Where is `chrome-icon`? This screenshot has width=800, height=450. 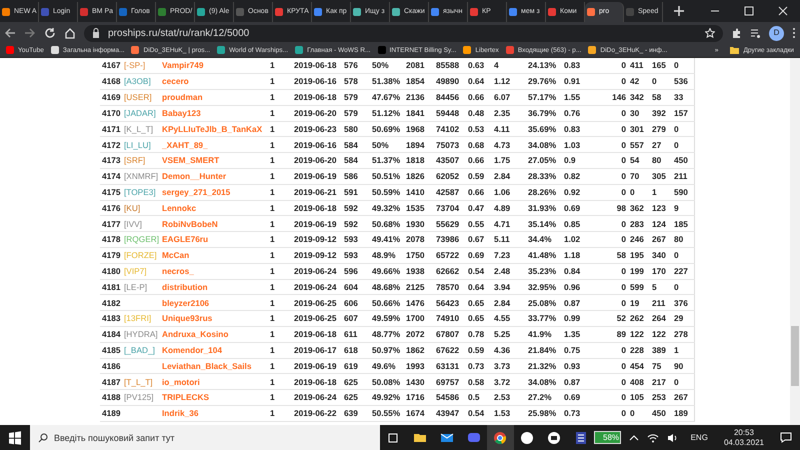 chrome-icon is located at coordinates (500, 437).